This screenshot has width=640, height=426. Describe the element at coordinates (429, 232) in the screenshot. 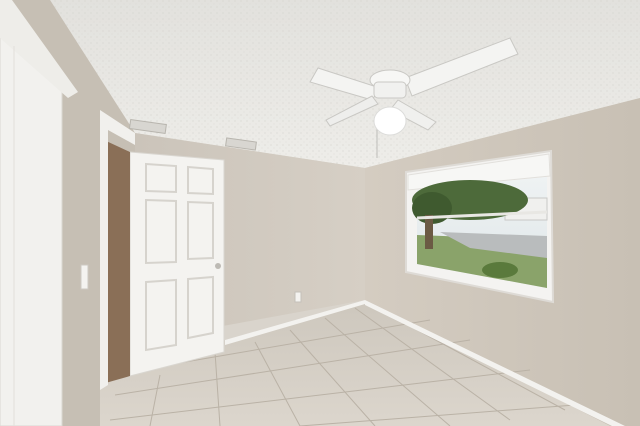

I see `tree-trunk` at that location.